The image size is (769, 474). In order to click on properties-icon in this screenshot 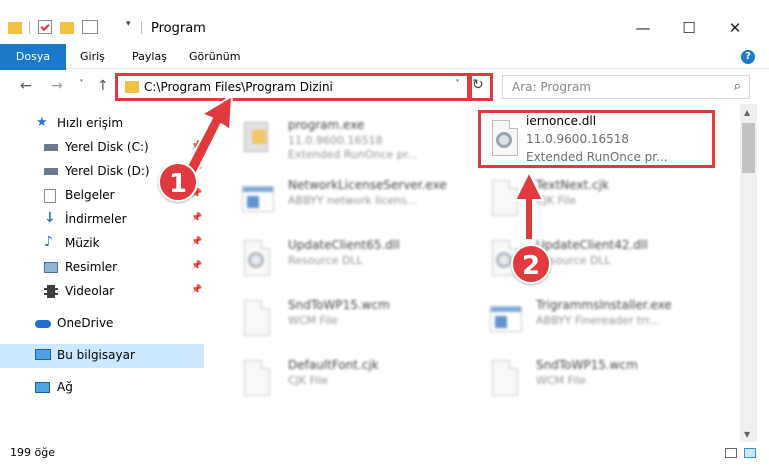, I will do `click(45, 27)`.